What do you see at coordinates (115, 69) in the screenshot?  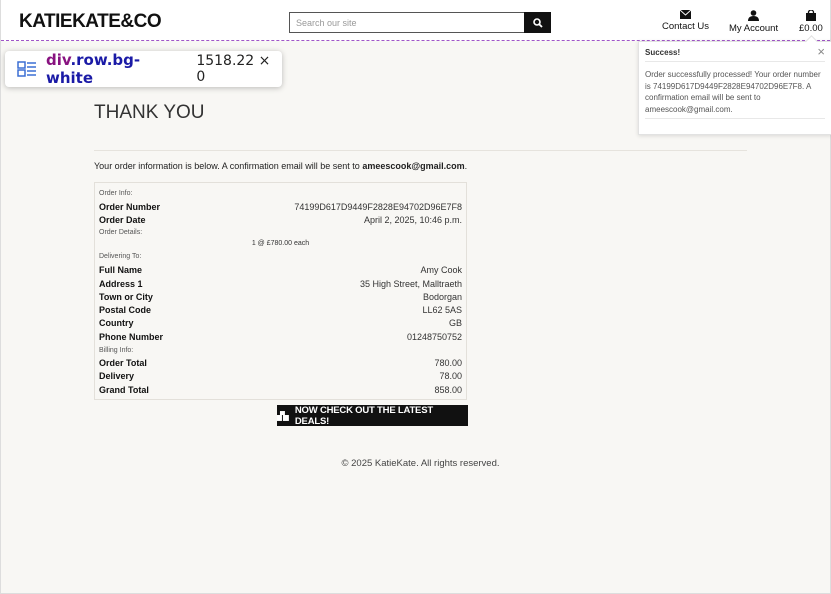 I see `element-selector: div.row.bg-white` at bounding box center [115, 69].